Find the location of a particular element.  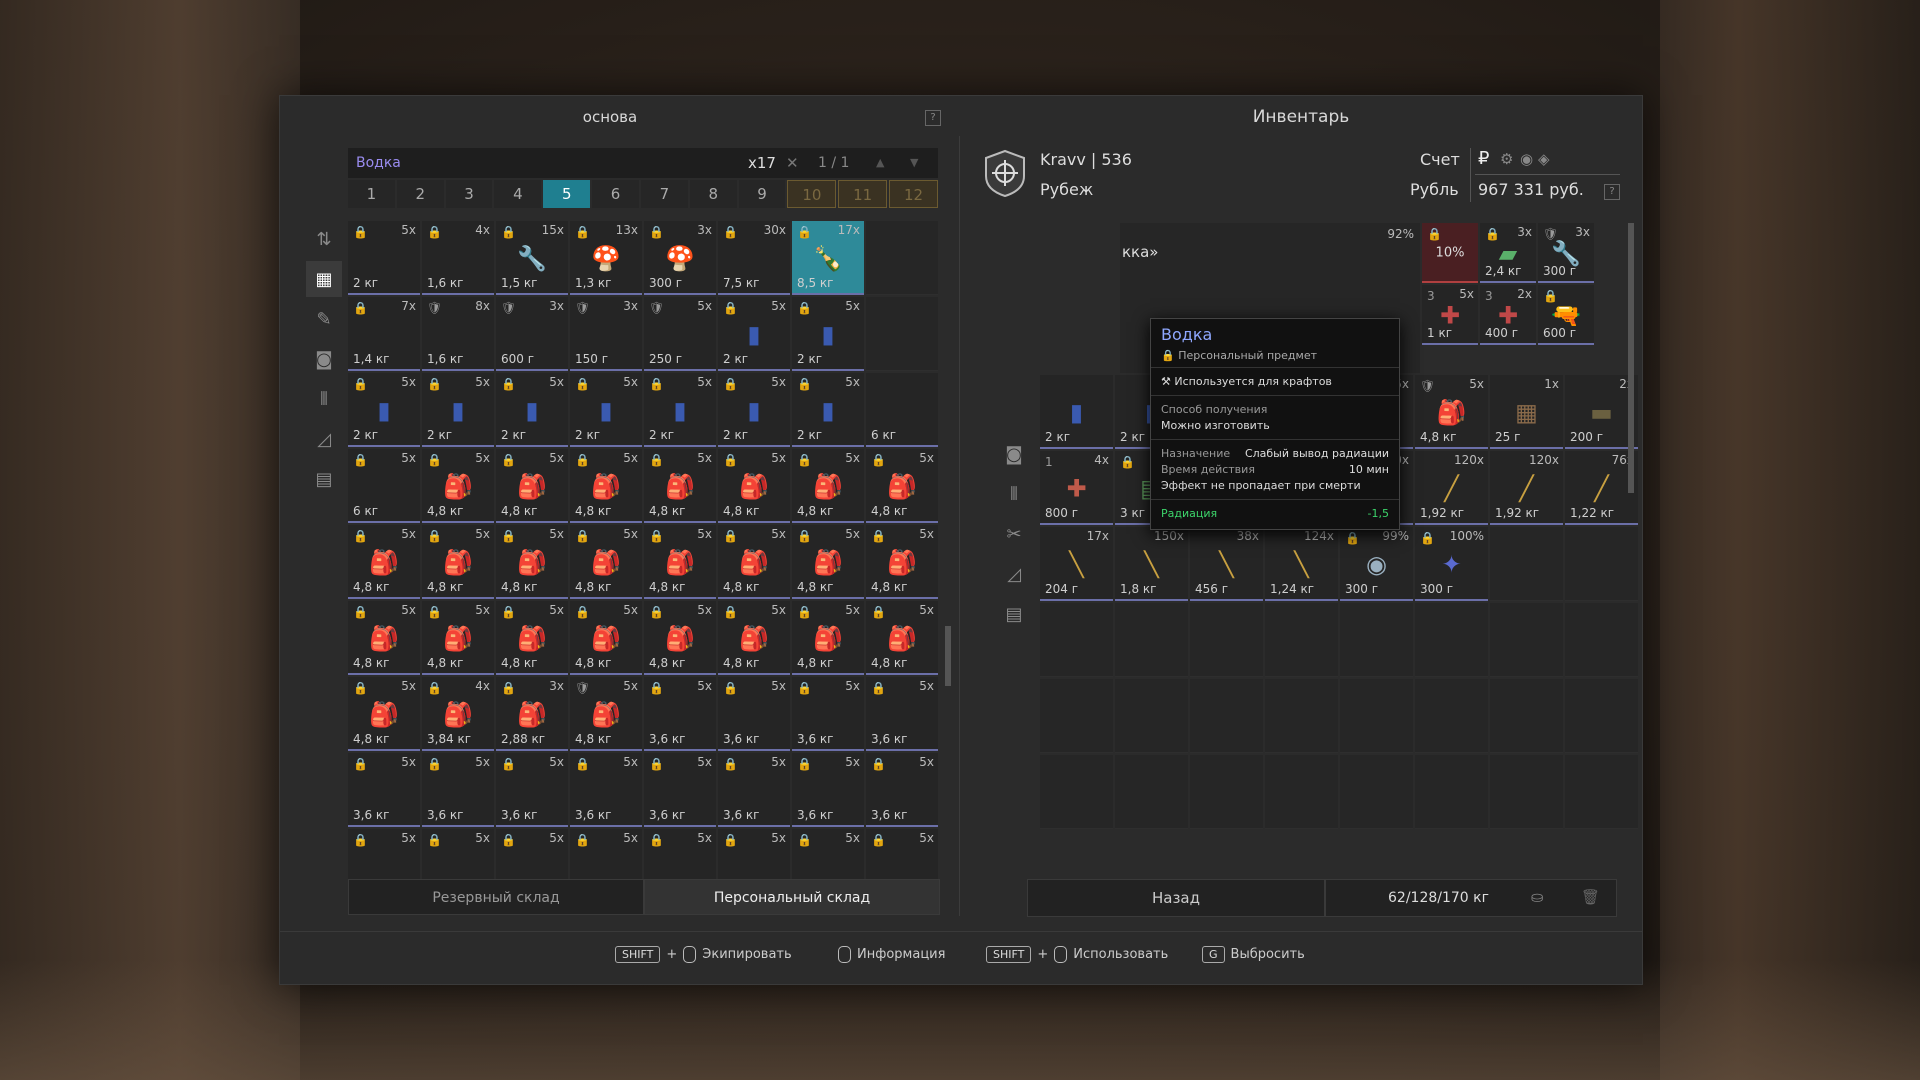

tab-page-7: 7 is located at coordinates (664, 194).